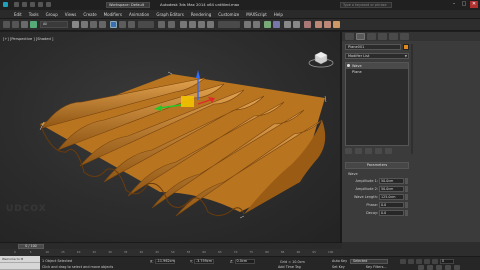 This screenshot has height=270, width=480. Describe the element at coordinates (24, 24) in the screenshot. I see `link-icon` at that location.